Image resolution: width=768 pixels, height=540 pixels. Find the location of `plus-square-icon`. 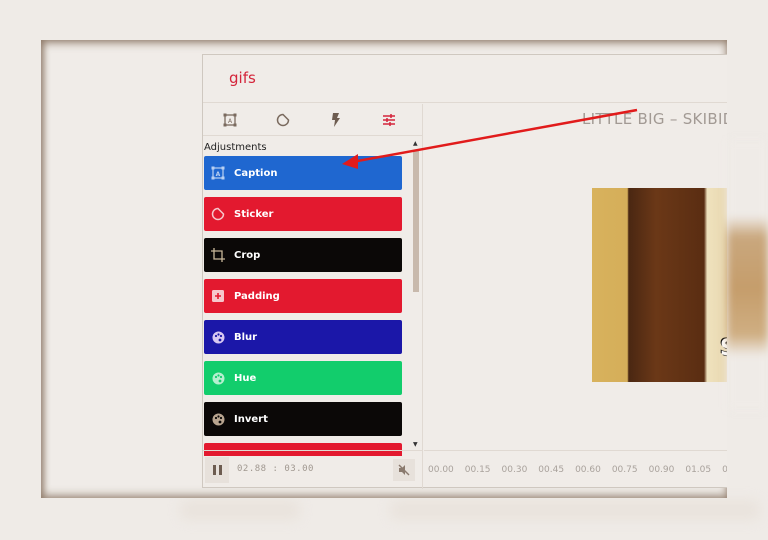

plus-square-icon is located at coordinates (218, 296).